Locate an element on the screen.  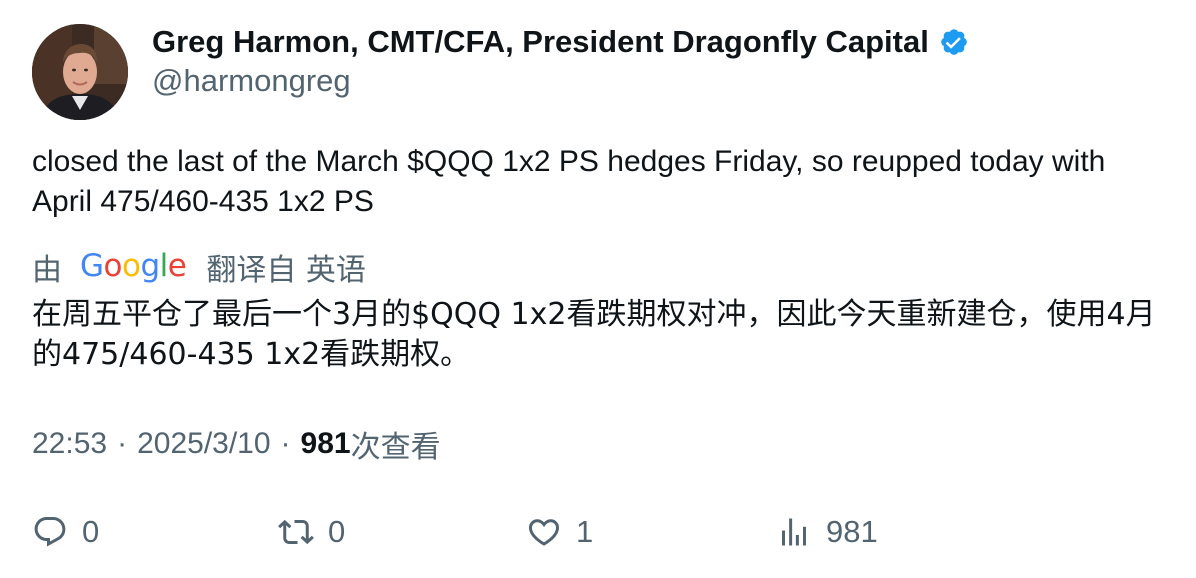
reply-icon is located at coordinates (50, 532).